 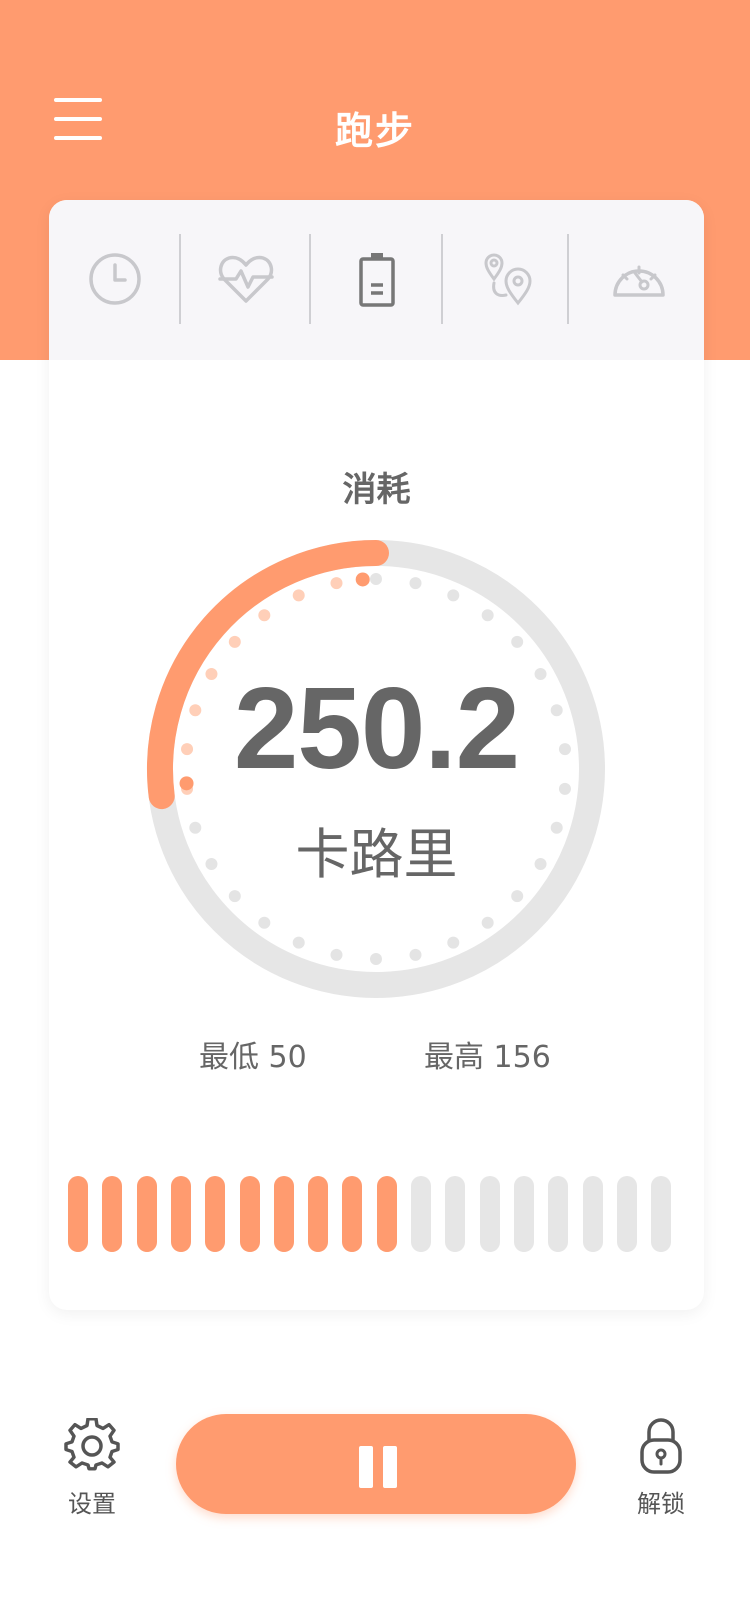 I want to click on tab-divider, so click(x=568, y=279).